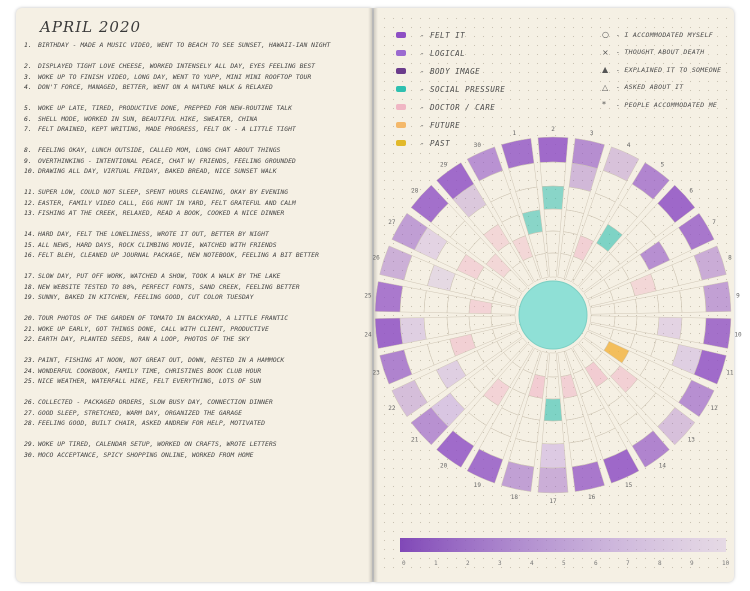  Describe the element at coordinates (553, 315) in the screenshot. I see `wheel-center-circle` at that location.